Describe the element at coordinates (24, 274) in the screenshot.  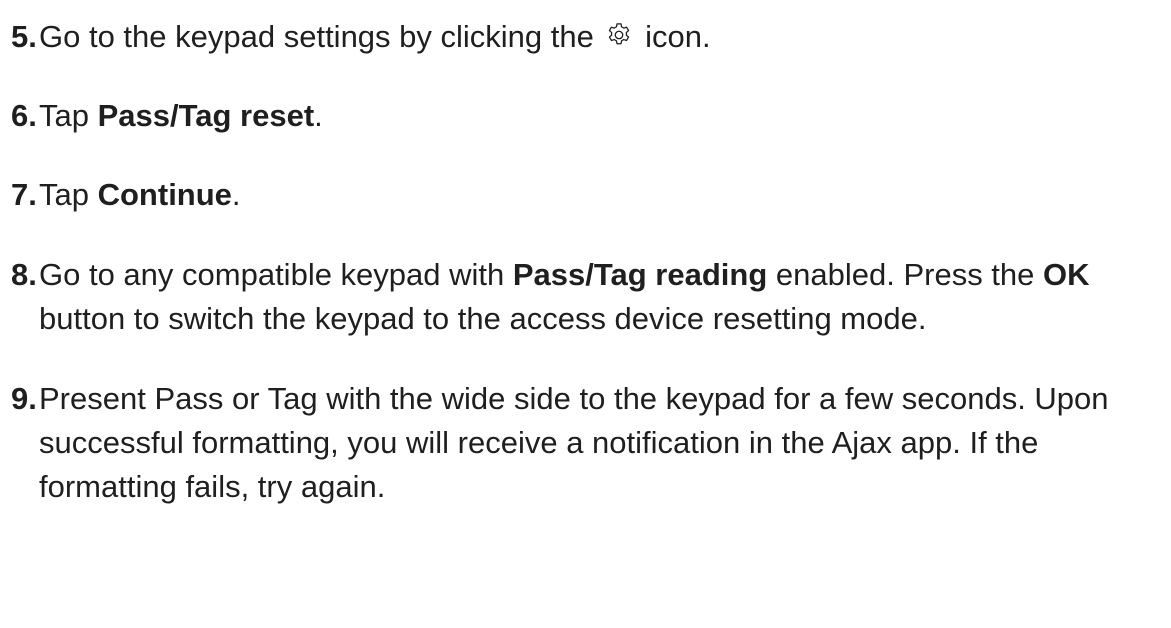
I see `step-number: 8.` at that location.